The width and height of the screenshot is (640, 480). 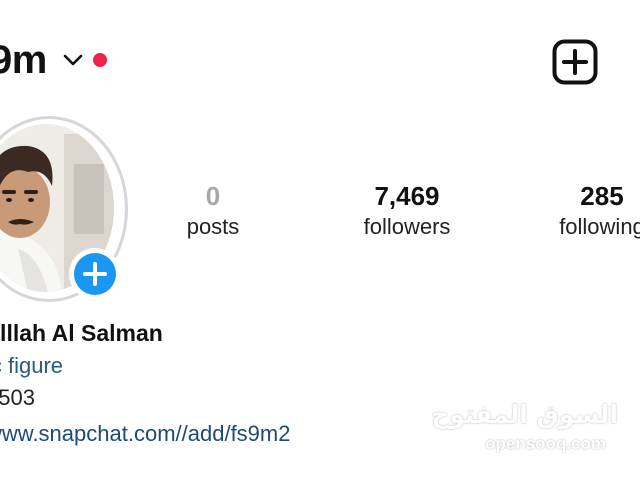 What do you see at coordinates (213, 226) in the screenshot?
I see `posts-label: posts` at bounding box center [213, 226].